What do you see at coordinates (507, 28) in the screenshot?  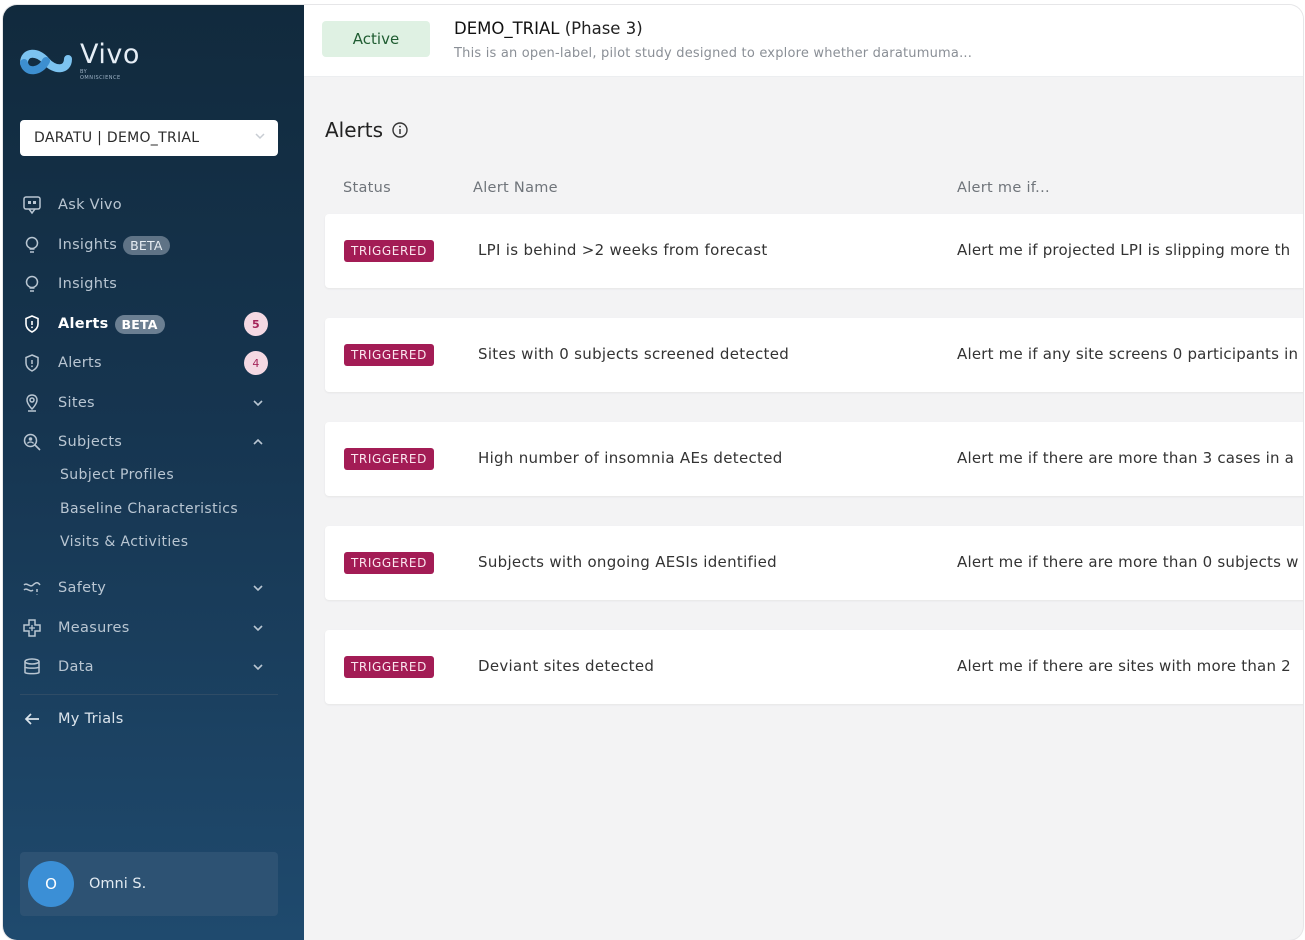 I see `trial-name: DEMO_TRIAL` at bounding box center [507, 28].